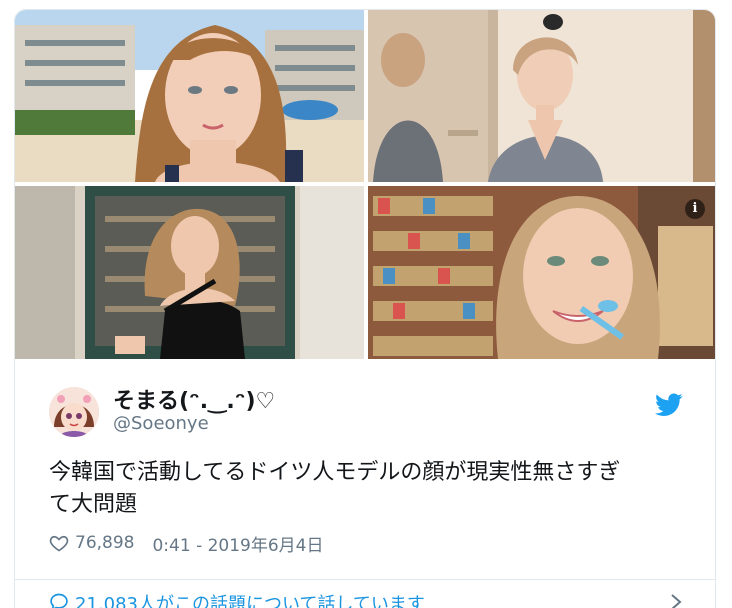  I want to click on tweet-text-line-1: 今韓国で活動してるドイツ人モデルの顔が現実性無さすぎ, so click(335, 472).